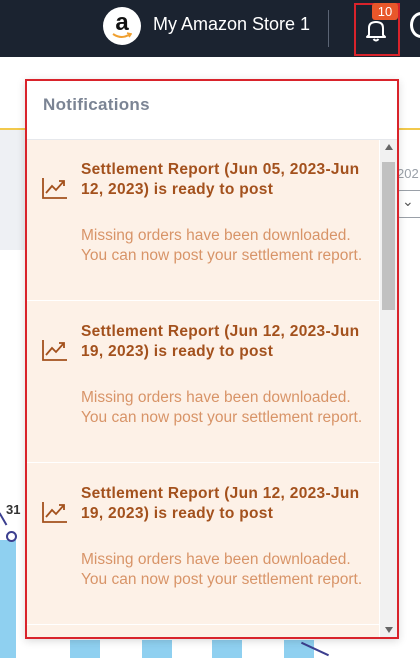  I want to click on navbar-divider, so click(328, 28).